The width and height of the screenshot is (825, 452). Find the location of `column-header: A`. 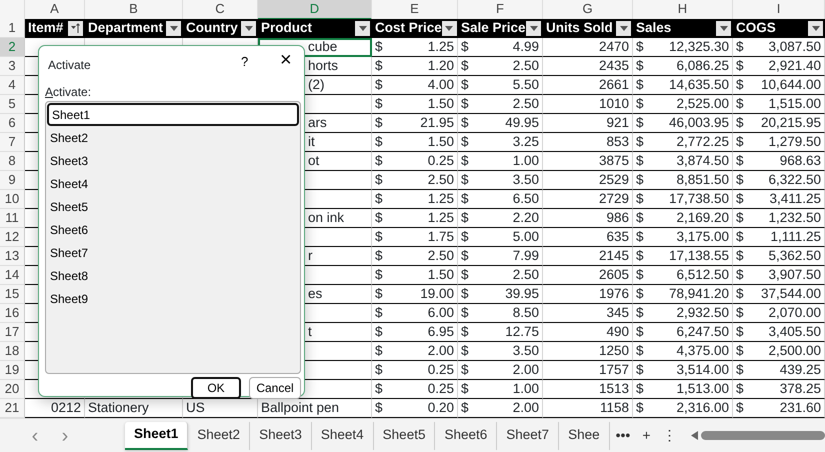

column-header: A is located at coordinates (55, 10).